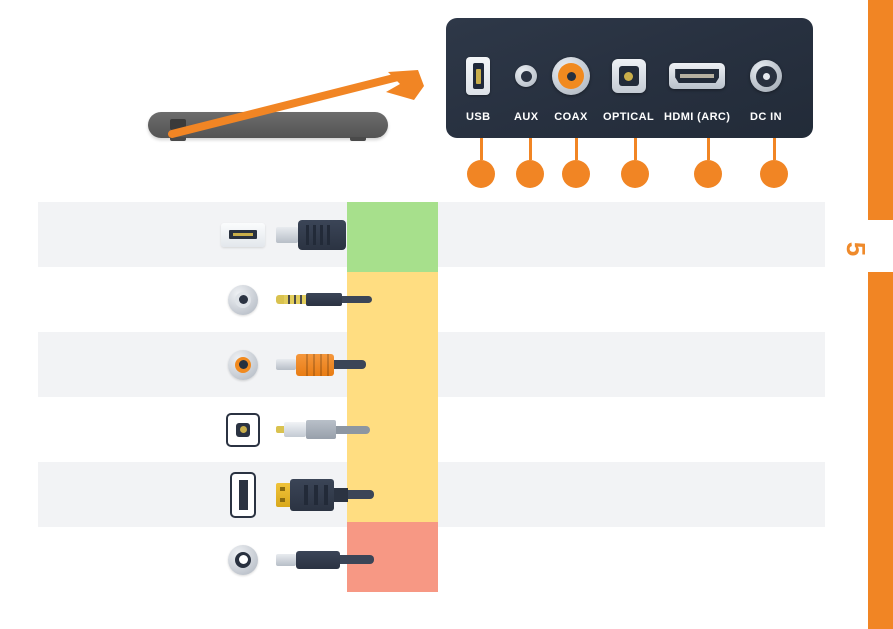 Image resolution: width=893 pixels, height=629 pixels. I want to click on port-label-usb: USB, so click(478, 117).